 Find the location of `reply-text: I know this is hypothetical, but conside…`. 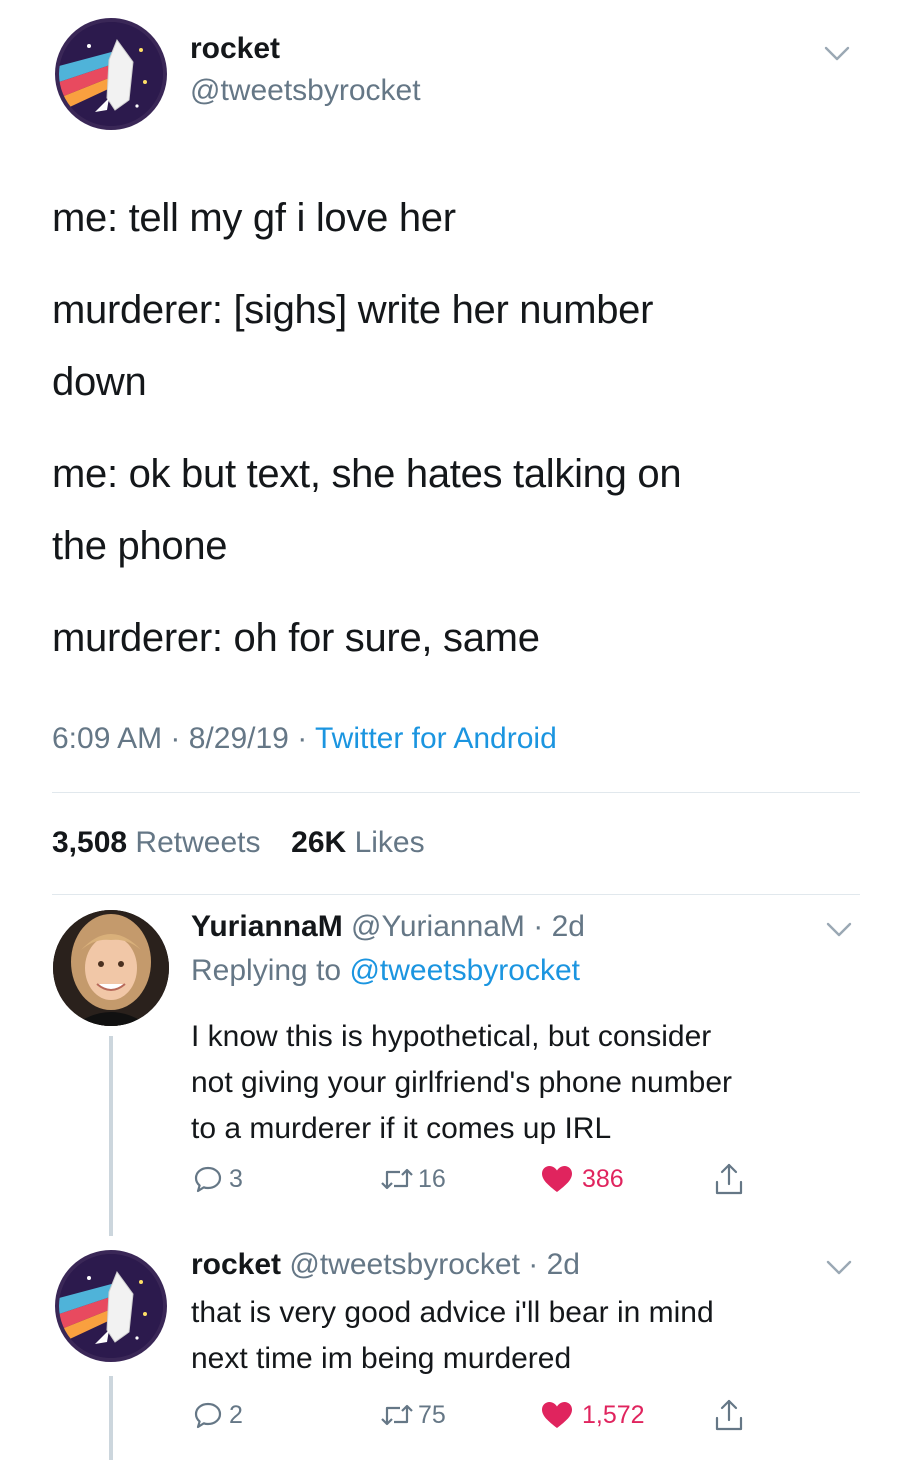

reply-text: I know this is hypothetical, but conside… is located at coordinates (461, 1083).